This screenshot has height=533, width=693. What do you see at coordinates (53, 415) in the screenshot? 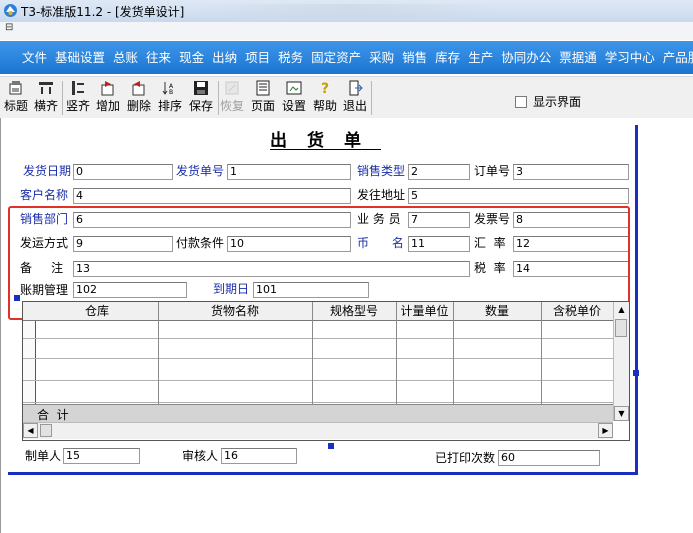
I see `grid-total-label: 合 计` at bounding box center [53, 415].